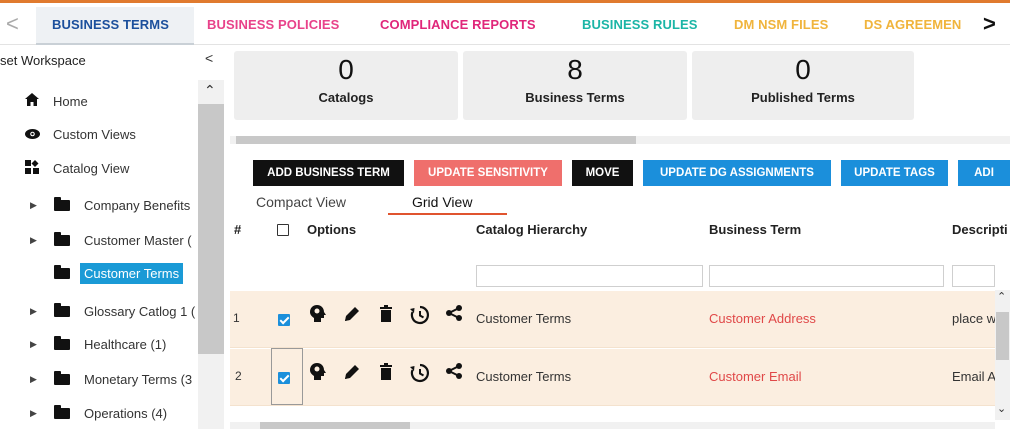 Image resolution: width=1010 pixels, height=429 pixels. What do you see at coordinates (12, 24) in the screenshot?
I see `tab-scroll-left-icon: <` at bounding box center [12, 24].